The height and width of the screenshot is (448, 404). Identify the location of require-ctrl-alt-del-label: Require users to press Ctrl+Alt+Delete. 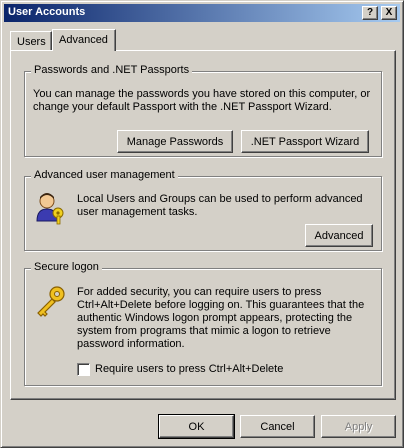
(189, 369).